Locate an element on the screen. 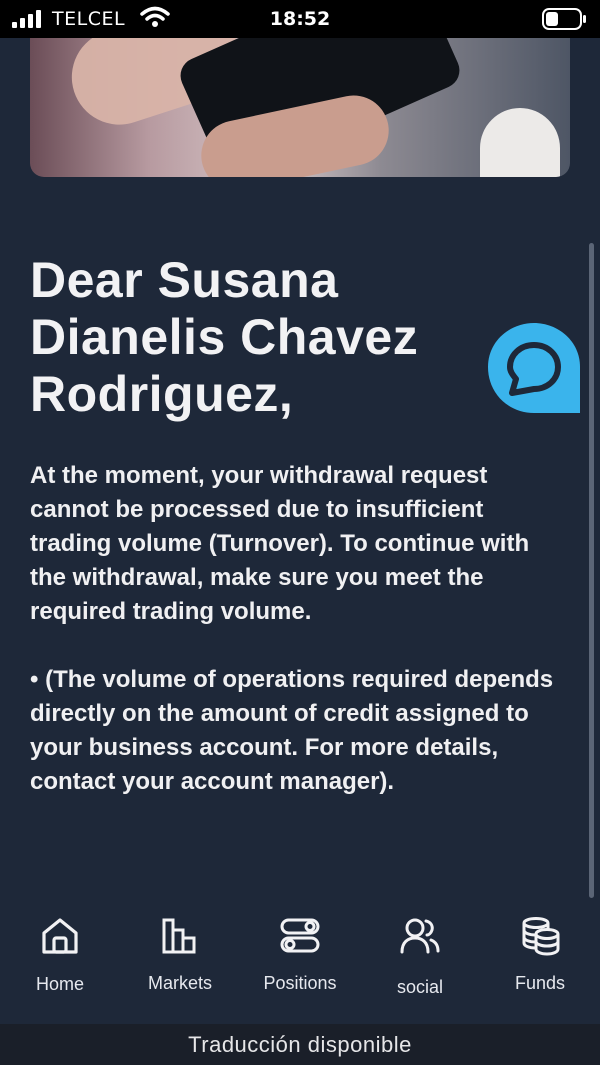 The width and height of the screenshot is (600, 1065). translation-banner: Traducción disponible is located at coordinates (300, 1044).